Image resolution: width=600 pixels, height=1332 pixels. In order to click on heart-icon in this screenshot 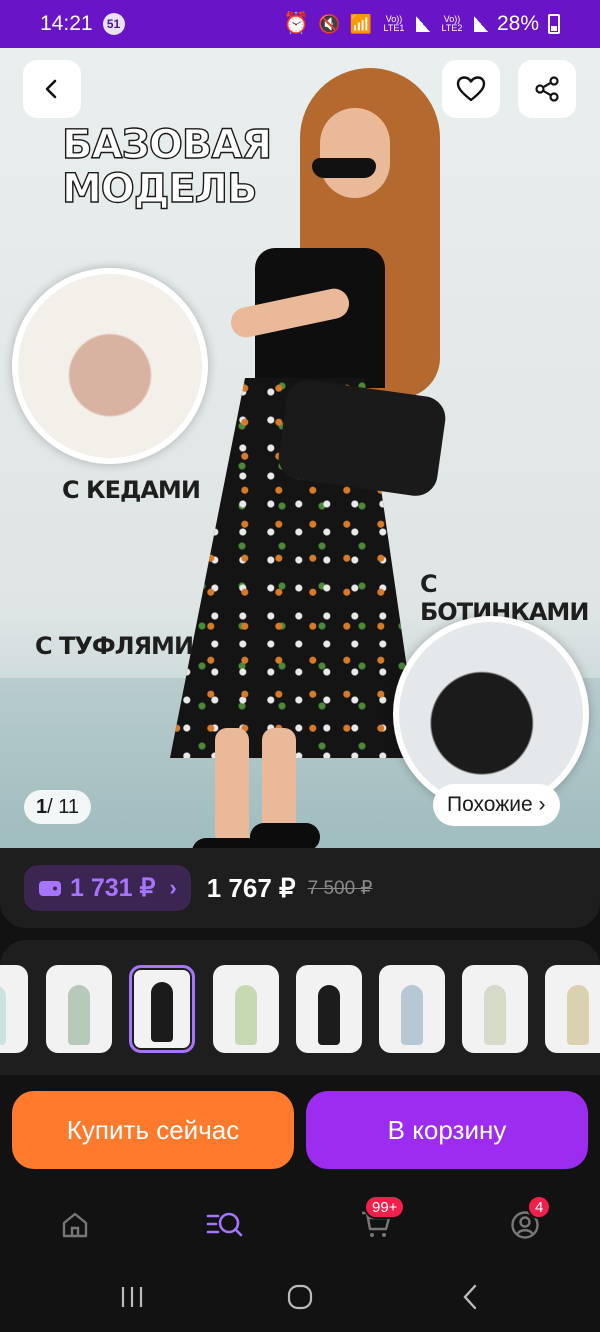, I will do `click(471, 89)`.